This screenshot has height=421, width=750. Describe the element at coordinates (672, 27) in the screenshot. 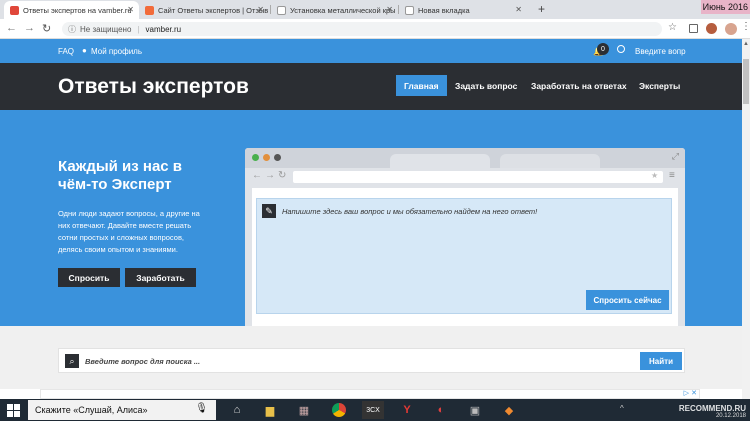

I see `bookmark-star-icon: ☆` at that location.